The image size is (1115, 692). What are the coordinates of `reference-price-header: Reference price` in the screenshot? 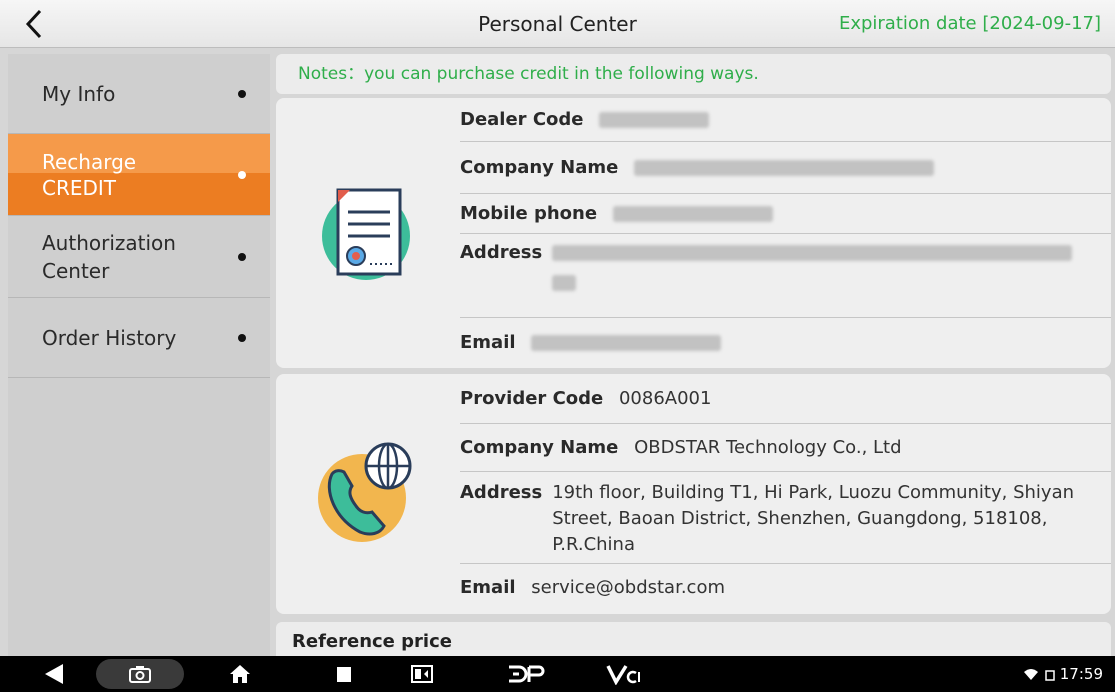 It's located at (693, 639).